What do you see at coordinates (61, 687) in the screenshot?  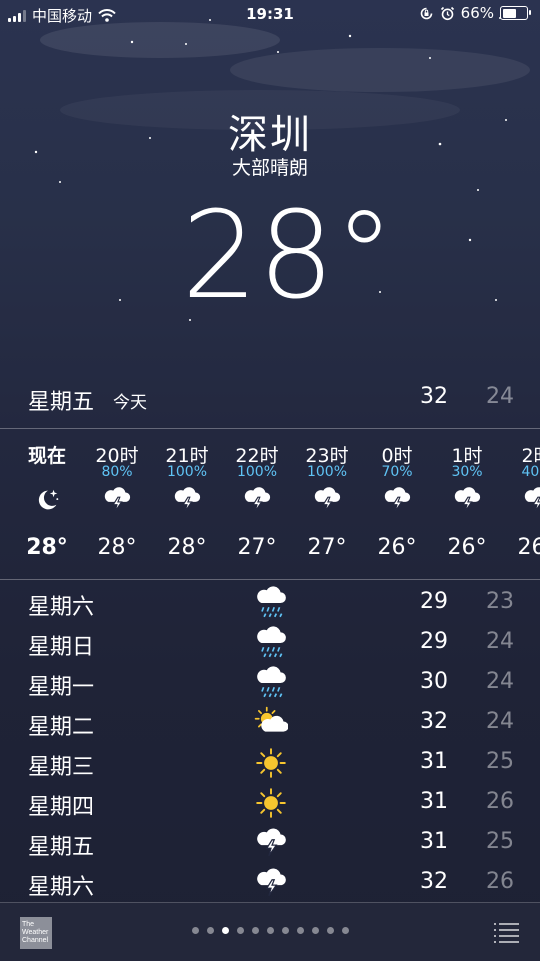 I see `day-name: 星期一` at bounding box center [61, 687].